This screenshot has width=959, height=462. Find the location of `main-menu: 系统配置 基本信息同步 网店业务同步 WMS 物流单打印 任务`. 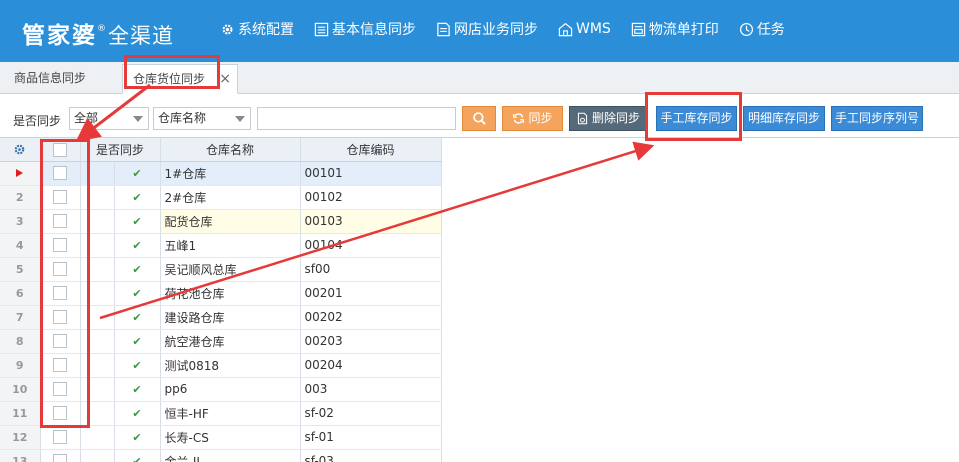

main-menu: 系统配置 基本信息同步 网店业务同步 WMS 物流单打印 任务 is located at coordinates (512, 29).